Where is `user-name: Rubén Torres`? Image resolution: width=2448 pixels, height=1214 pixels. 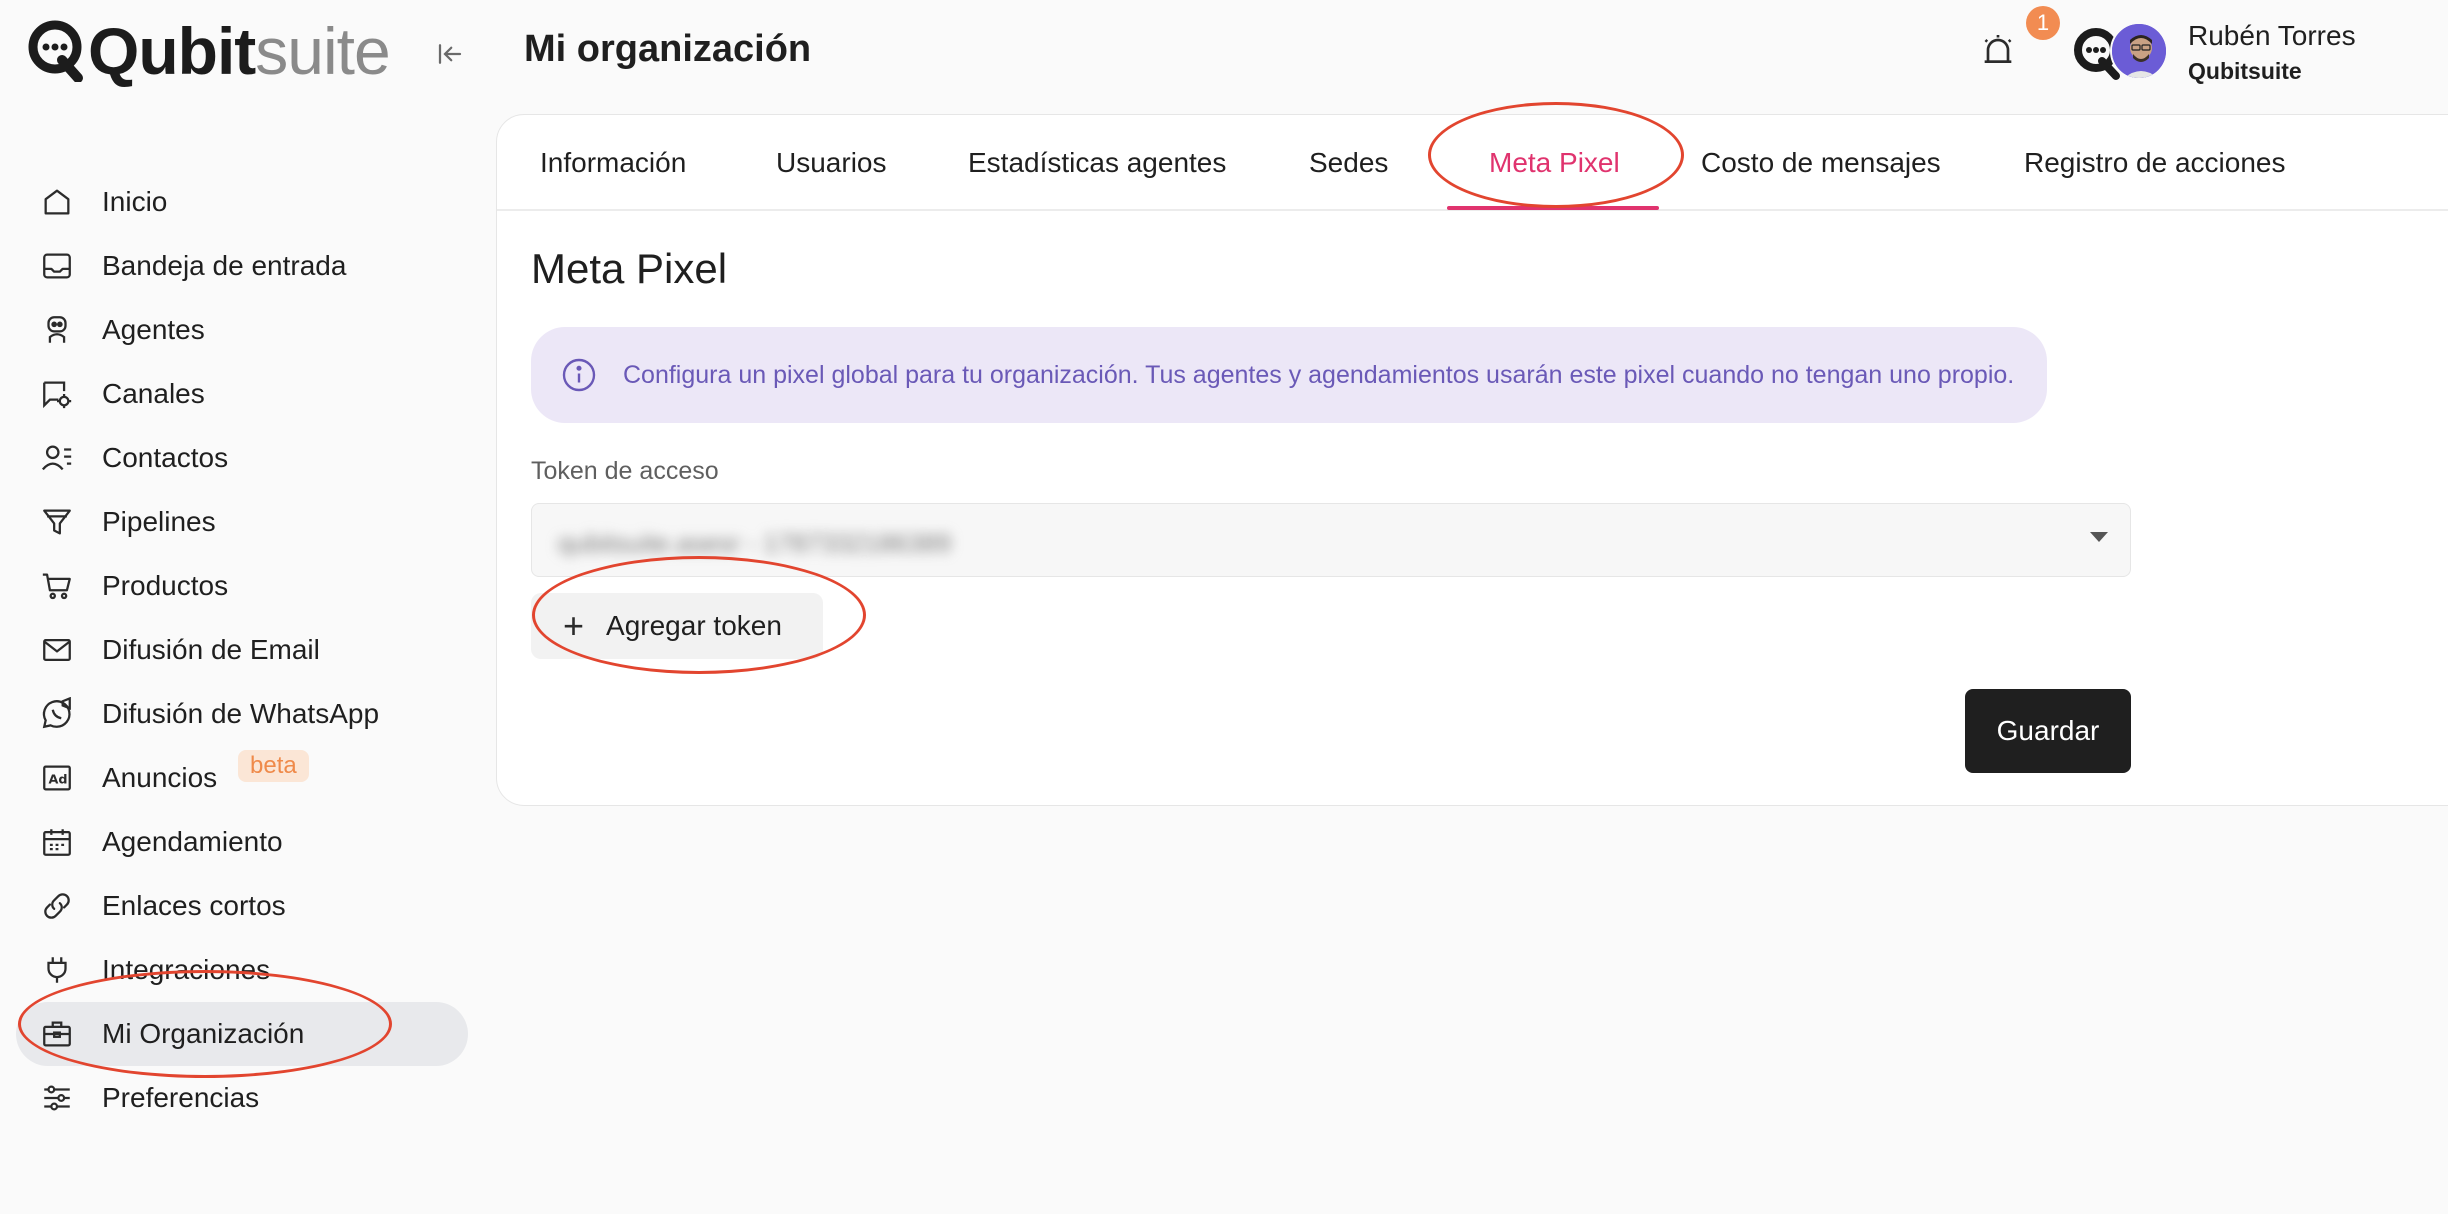 user-name: Rubén Torres is located at coordinates (2272, 36).